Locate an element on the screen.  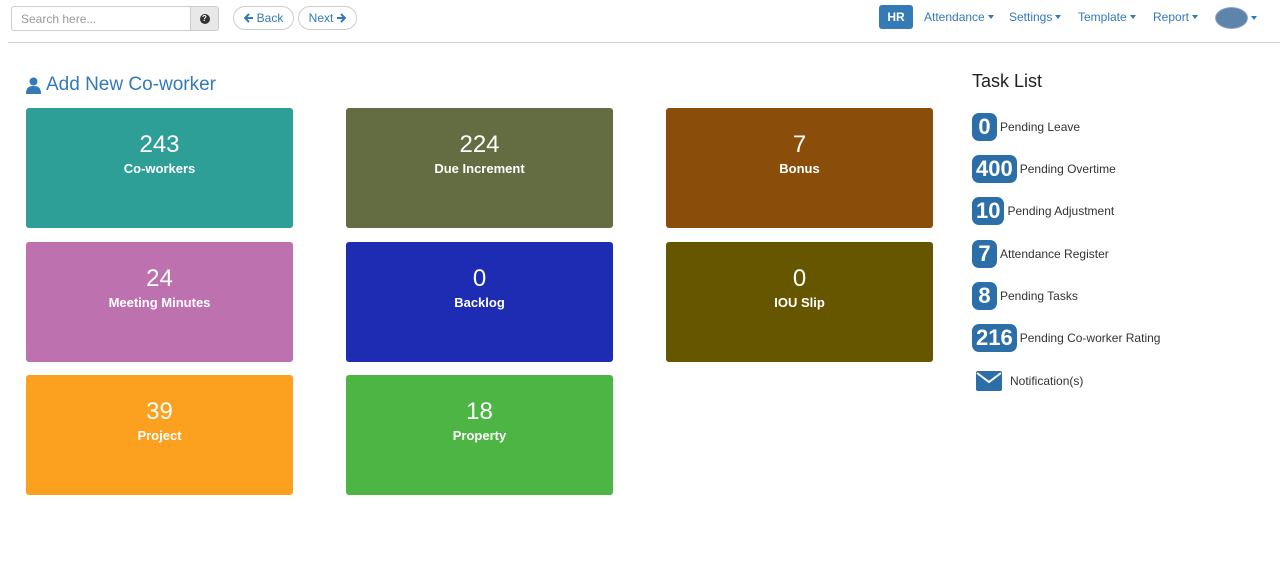
menu-attendance-label: Attendance is located at coordinates (954, 17).